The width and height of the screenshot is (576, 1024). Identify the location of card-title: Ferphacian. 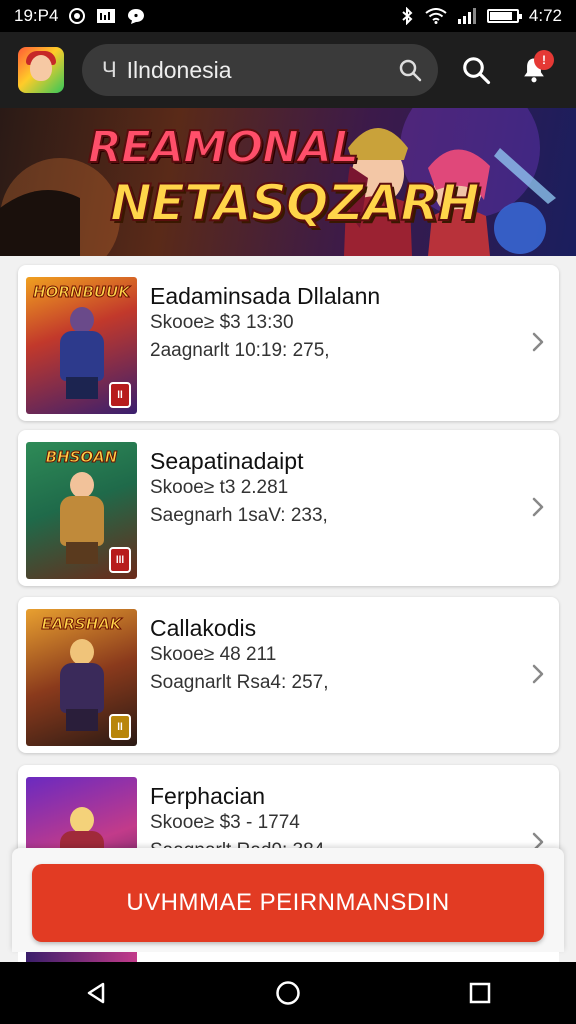
(208, 796).